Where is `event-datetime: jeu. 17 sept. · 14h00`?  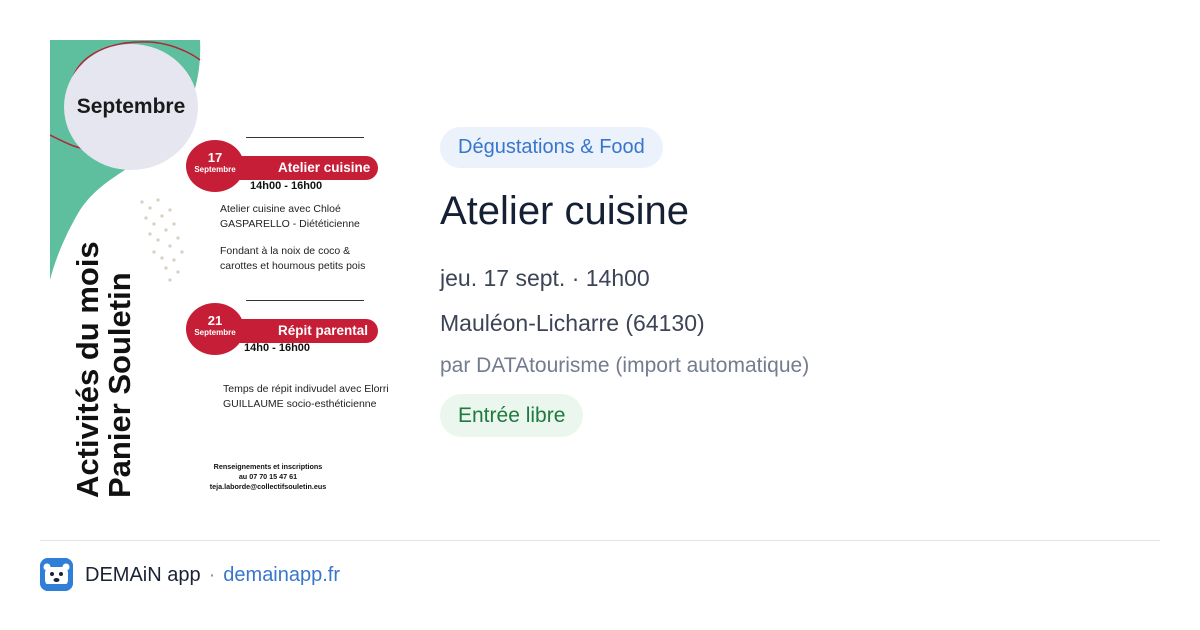
event-datetime: jeu. 17 sept. · 14h00 is located at coordinates (545, 278).